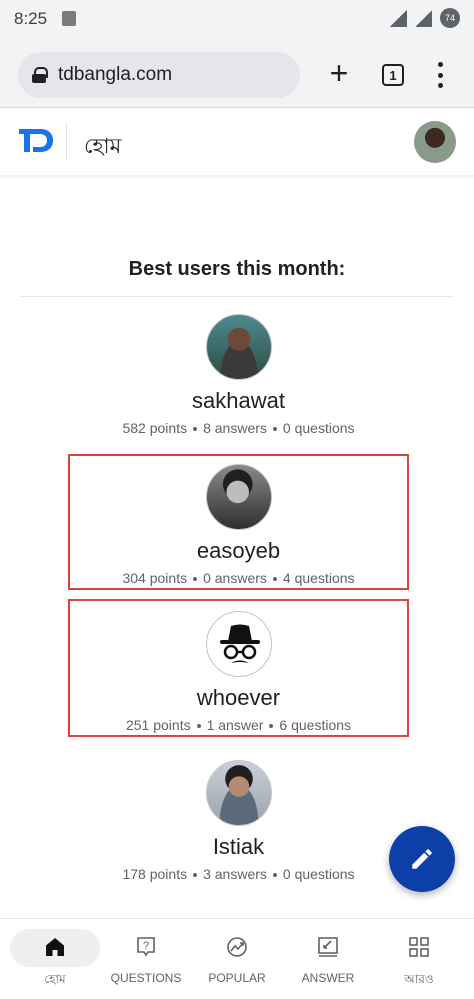 The height and width of the screenshot is (999, 474). What do you see at coordinates (237, 142) in the screenshot?
I see `site-header: হোম` at bounding box center [237, 142].